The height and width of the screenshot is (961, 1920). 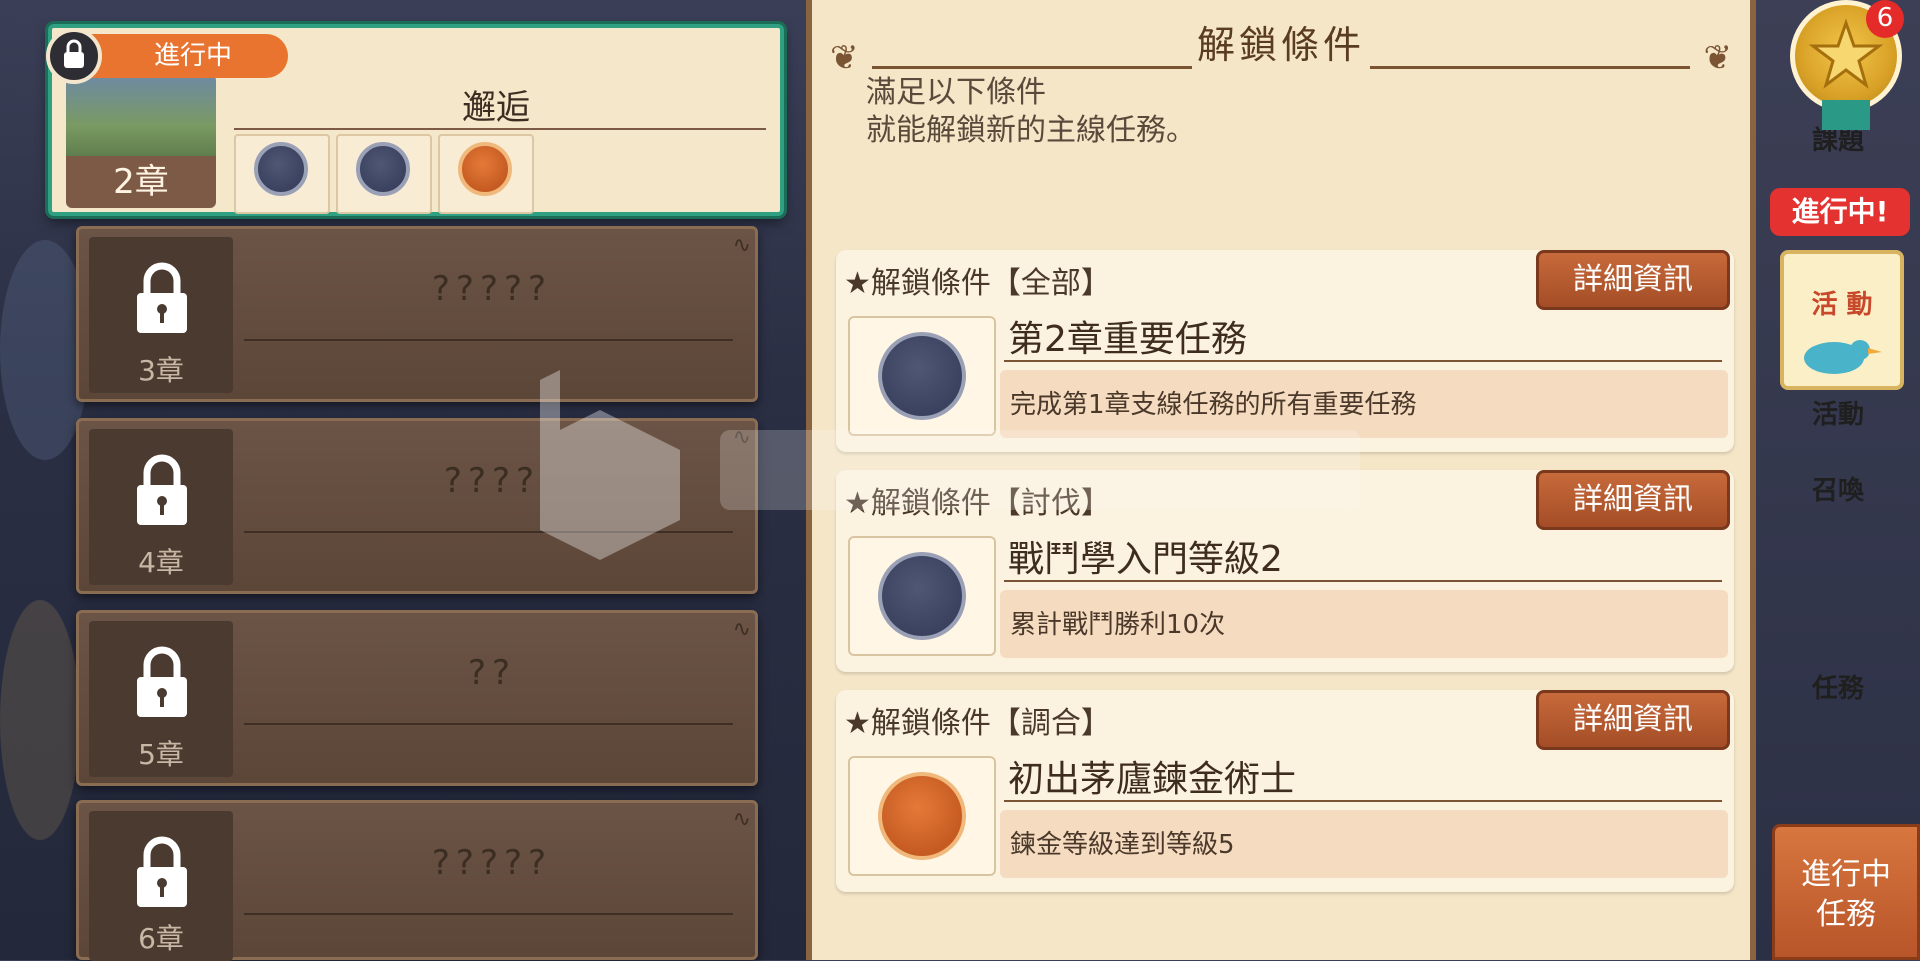 What do you see at coordinates (141, 182) in the screenshot?
I see `chapter-number: 2章` at bounding box center [141, 182].